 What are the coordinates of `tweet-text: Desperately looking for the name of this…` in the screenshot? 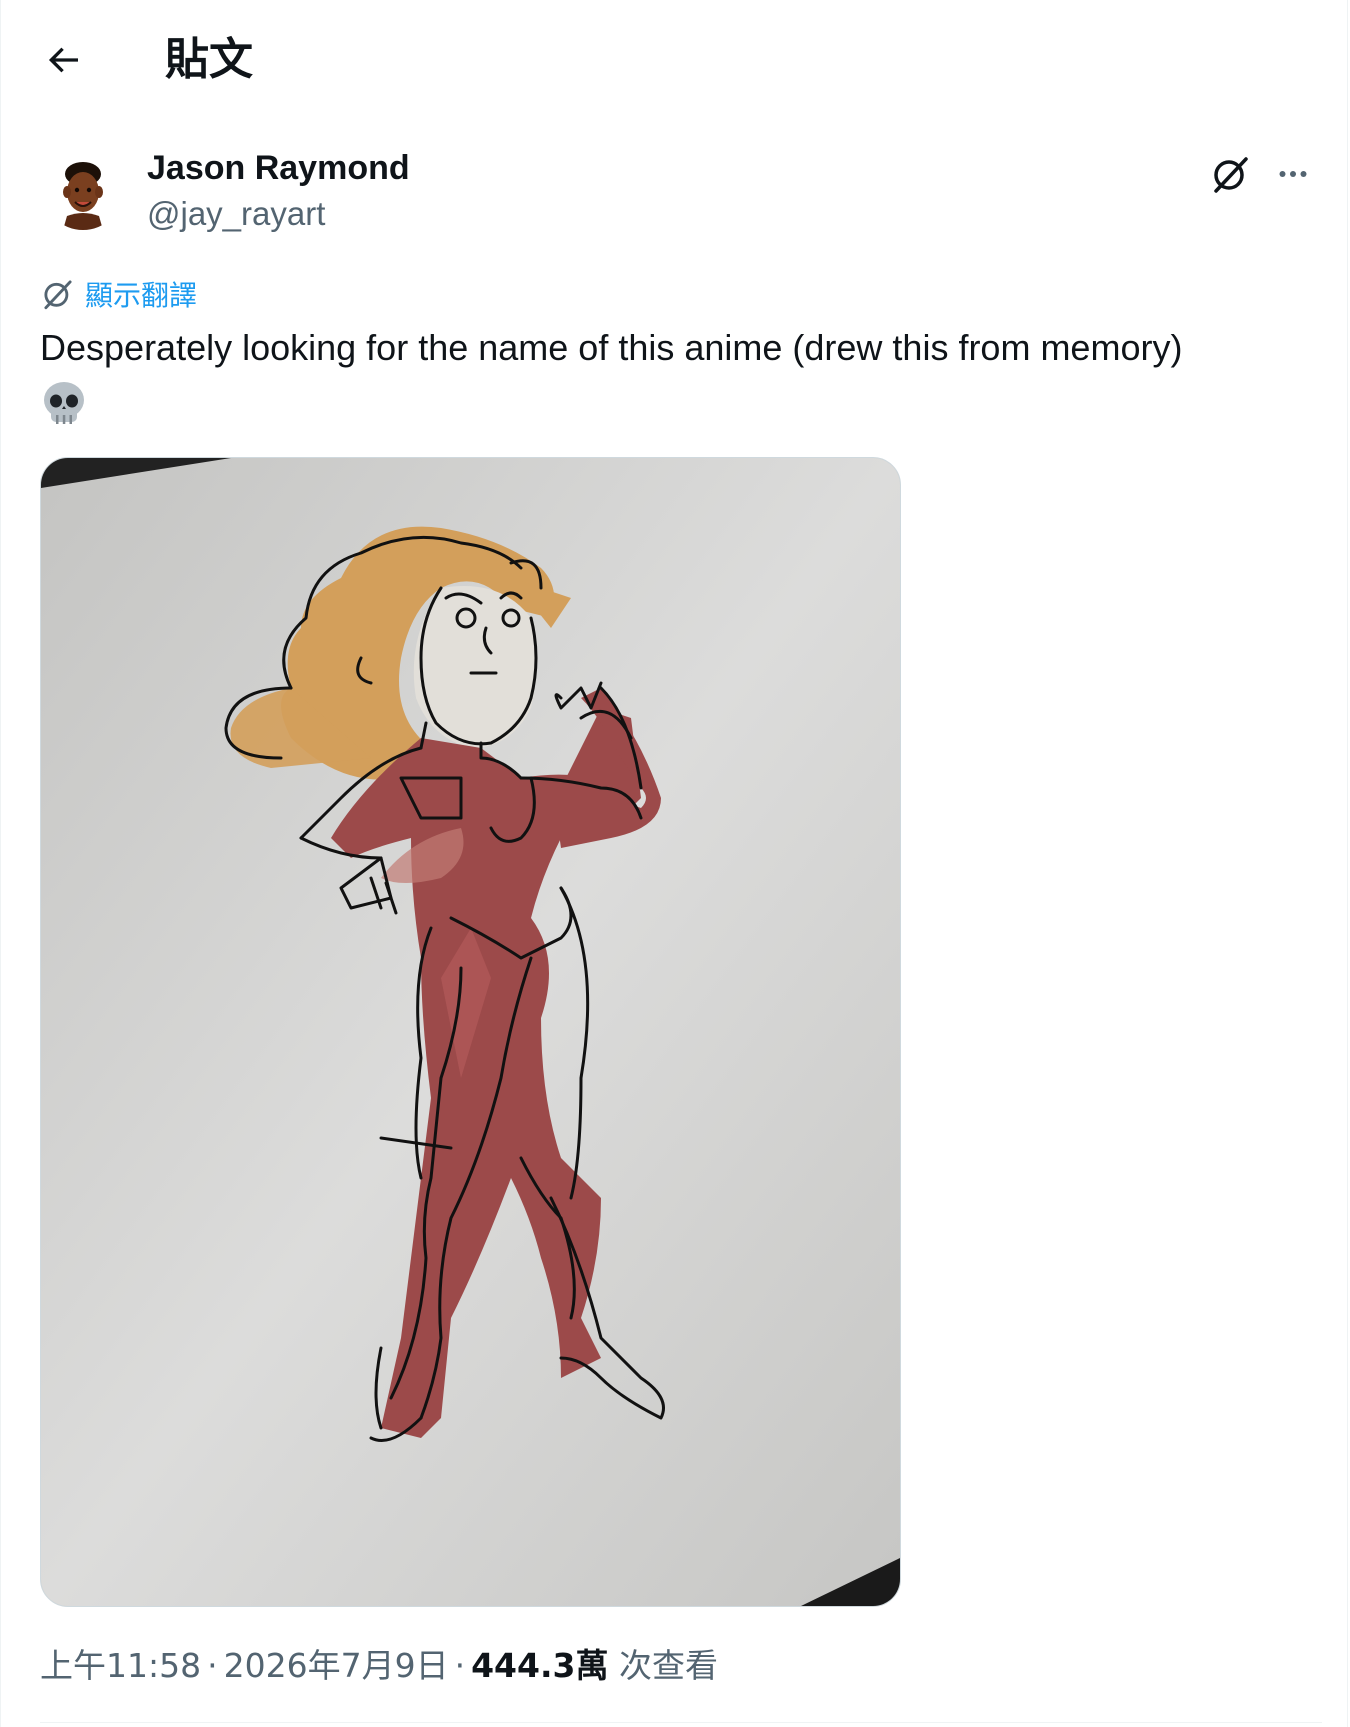 It's located at (611, 347).